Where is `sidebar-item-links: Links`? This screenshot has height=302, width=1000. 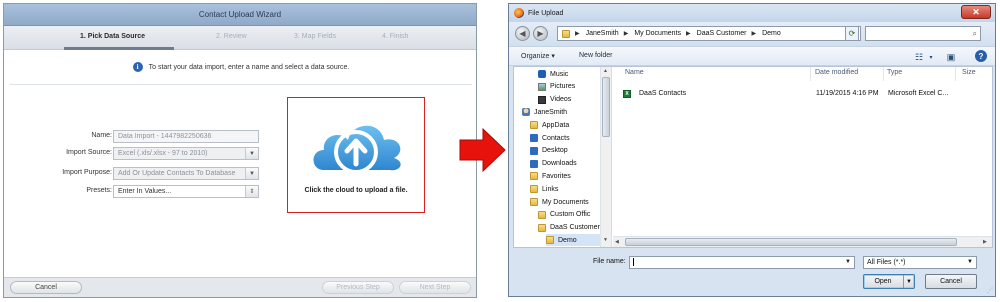
sidebar-item-links: Links is located at coordinates (565, 189).